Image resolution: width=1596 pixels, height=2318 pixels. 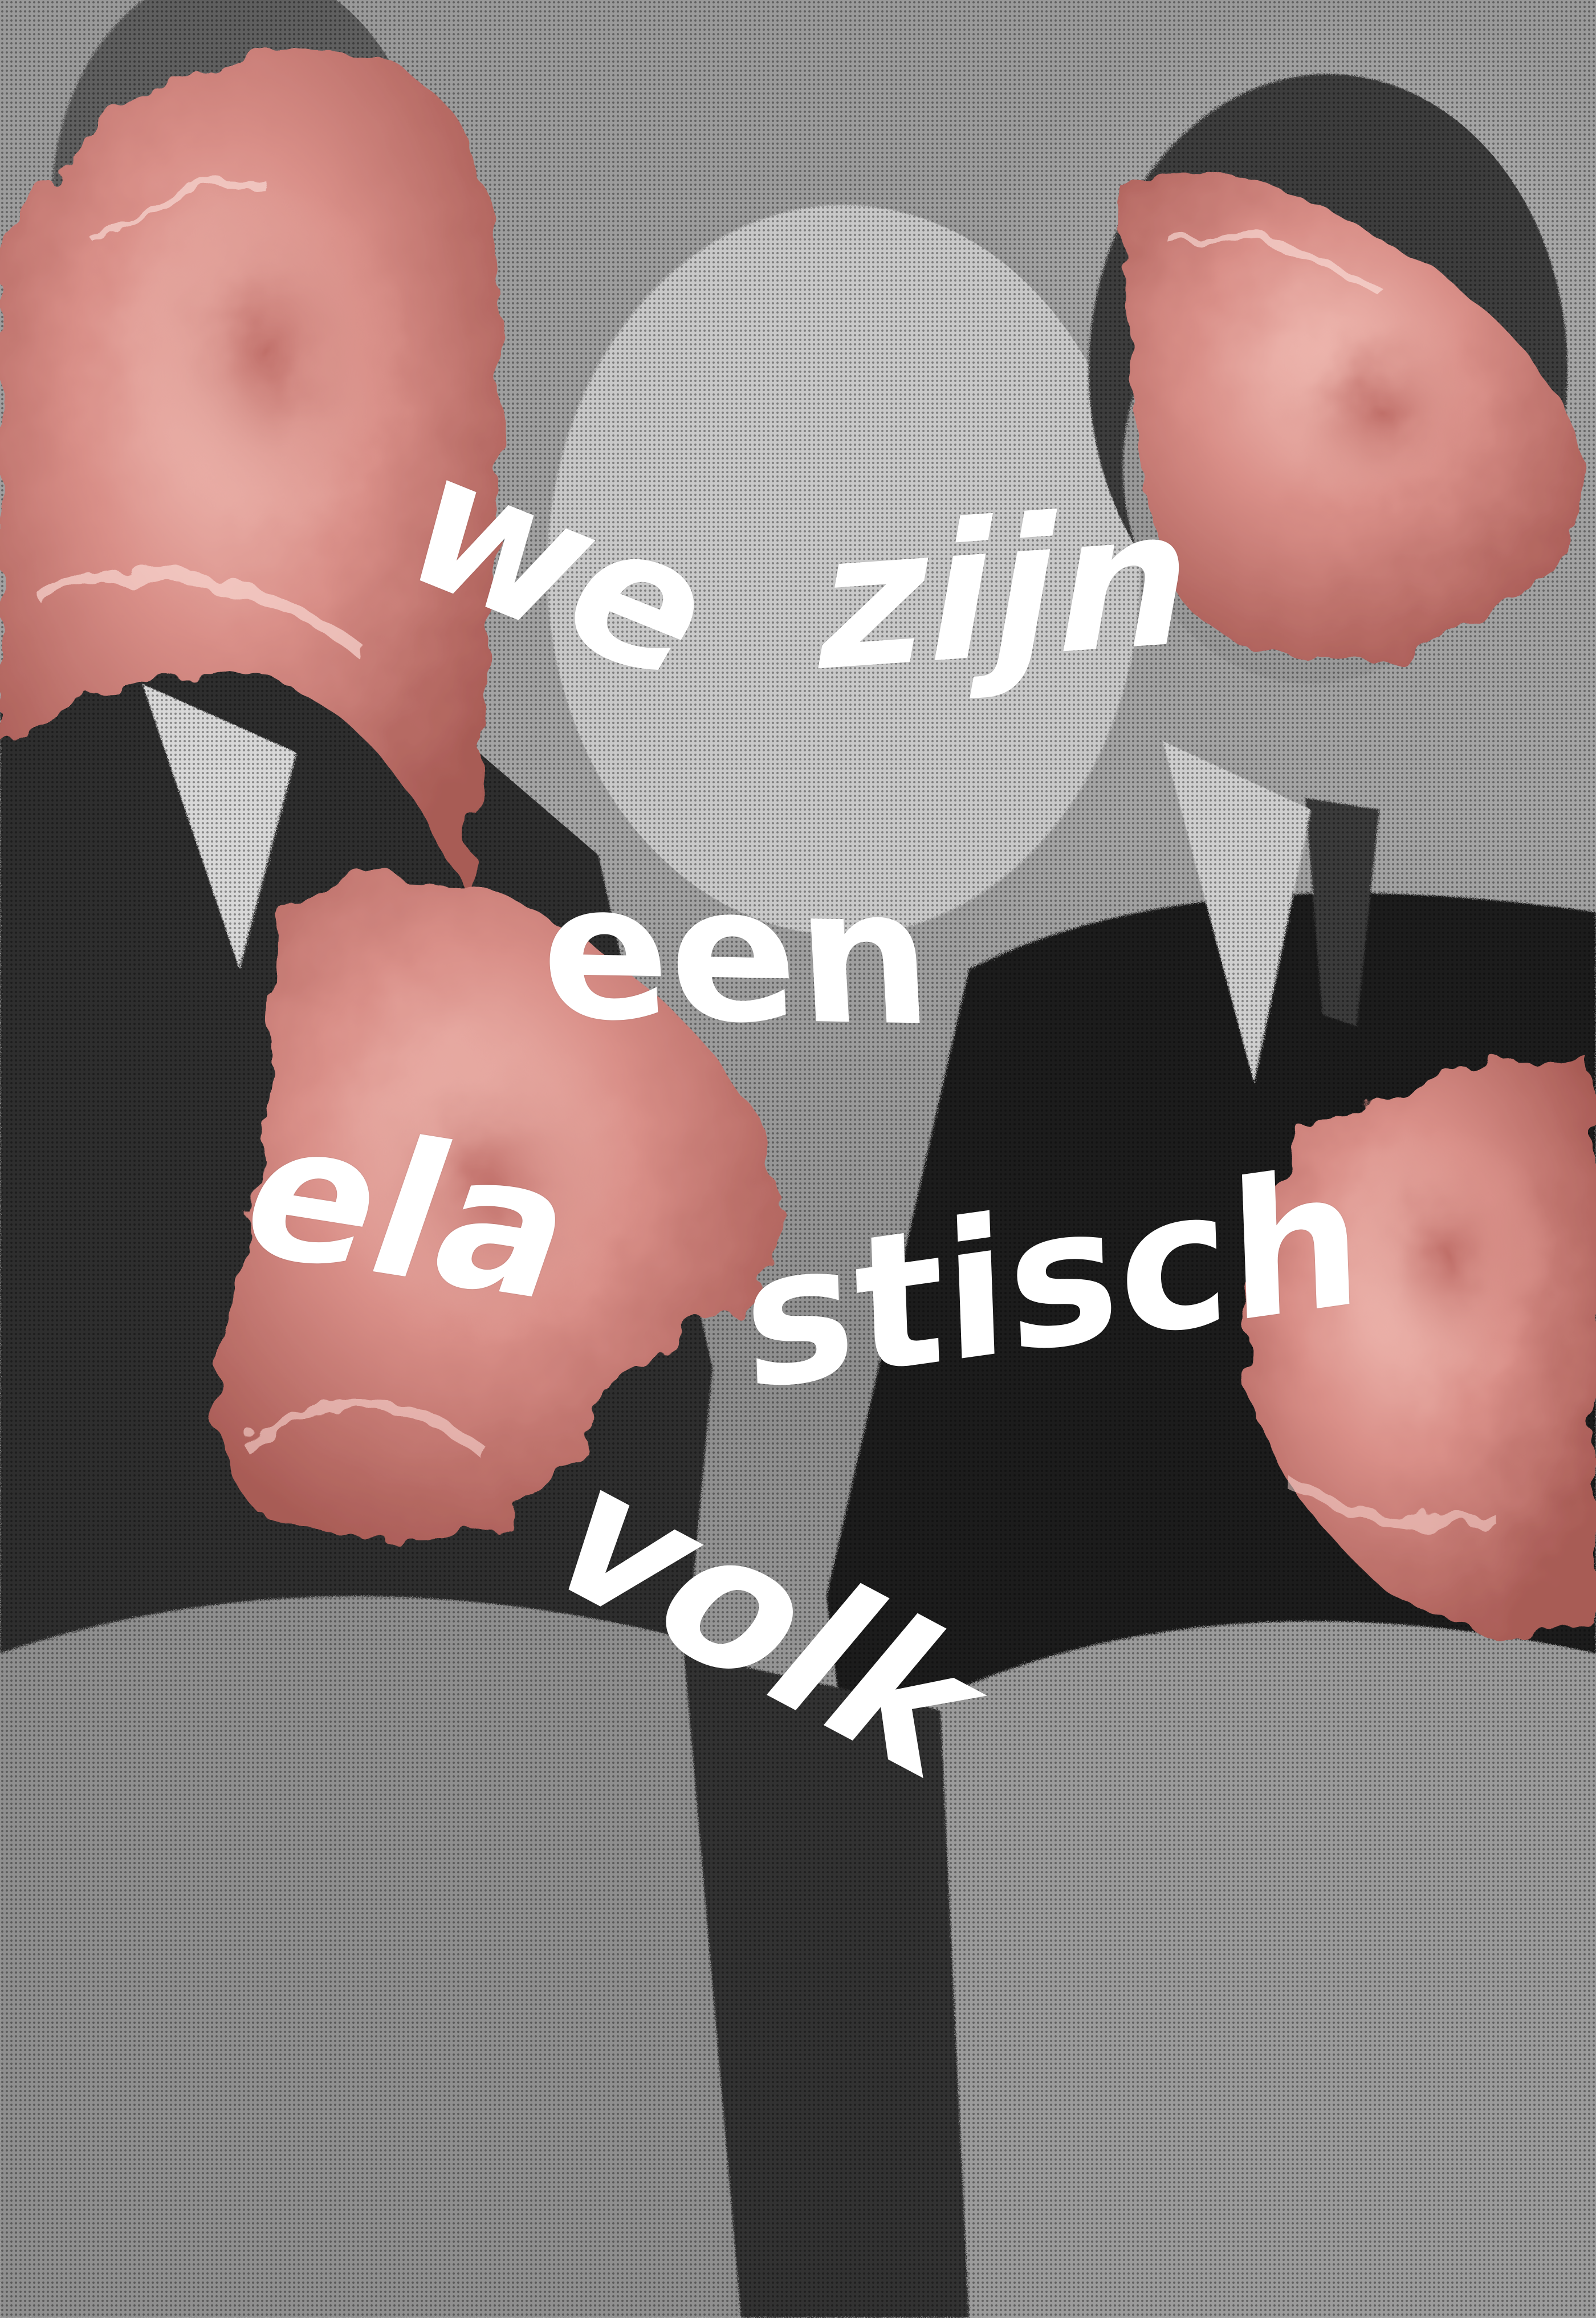 What do you see at coordinates (410, 1211) in the screenshot?
I see `headline-word-ela: ela` at bounding box center [410, 1211].